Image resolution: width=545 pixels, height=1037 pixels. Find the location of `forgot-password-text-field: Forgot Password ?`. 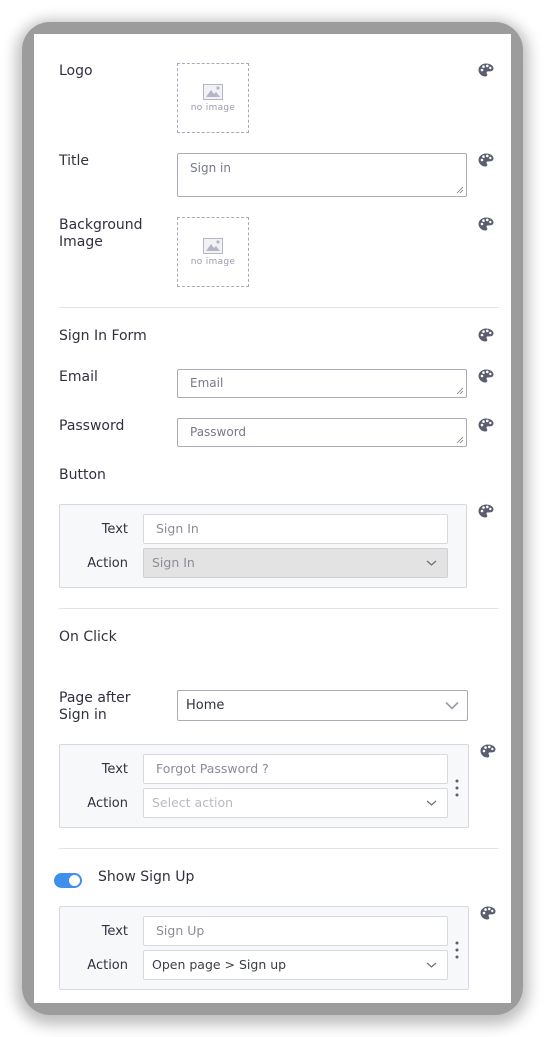

forgot-password-text-field: Forgot Password ? is located at coordinates (295, 769).